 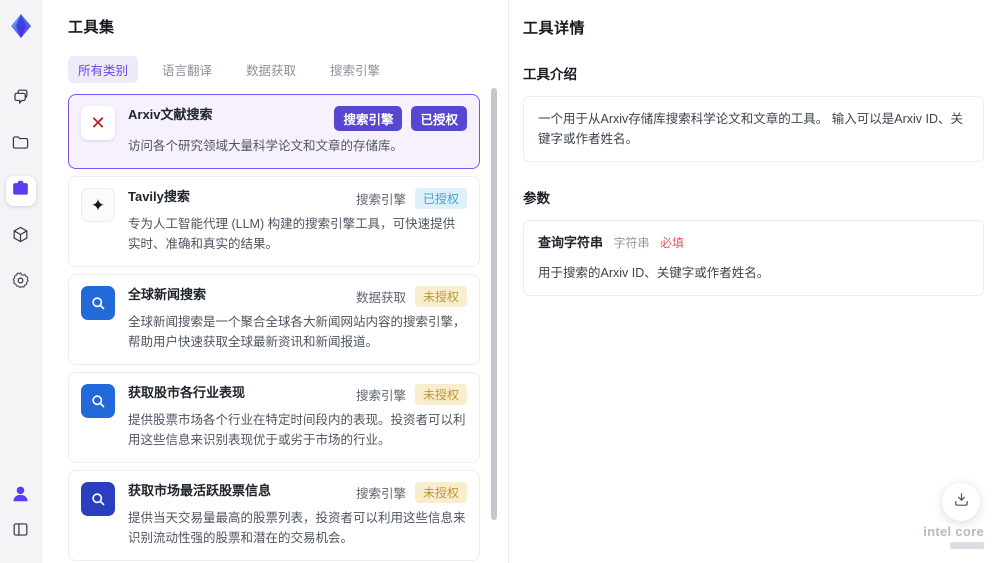 I want to click on briefcase-icon, so click(x=20, y=191).